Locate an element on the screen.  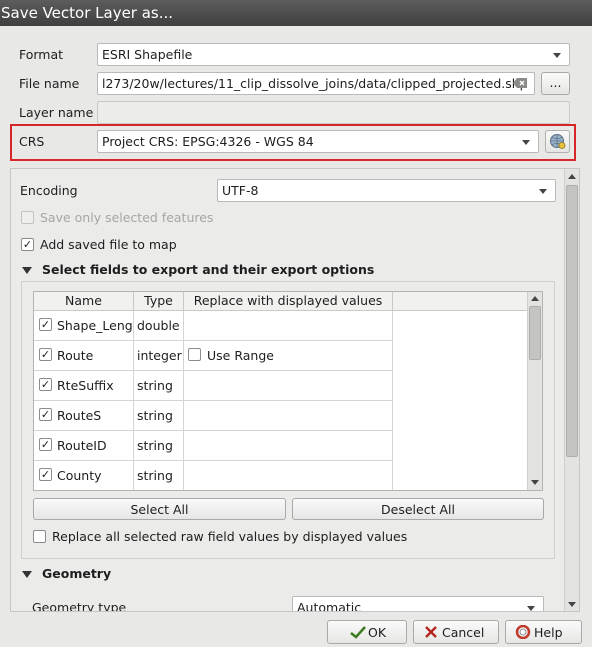
field-type: double is located at coordinates (159, 326).